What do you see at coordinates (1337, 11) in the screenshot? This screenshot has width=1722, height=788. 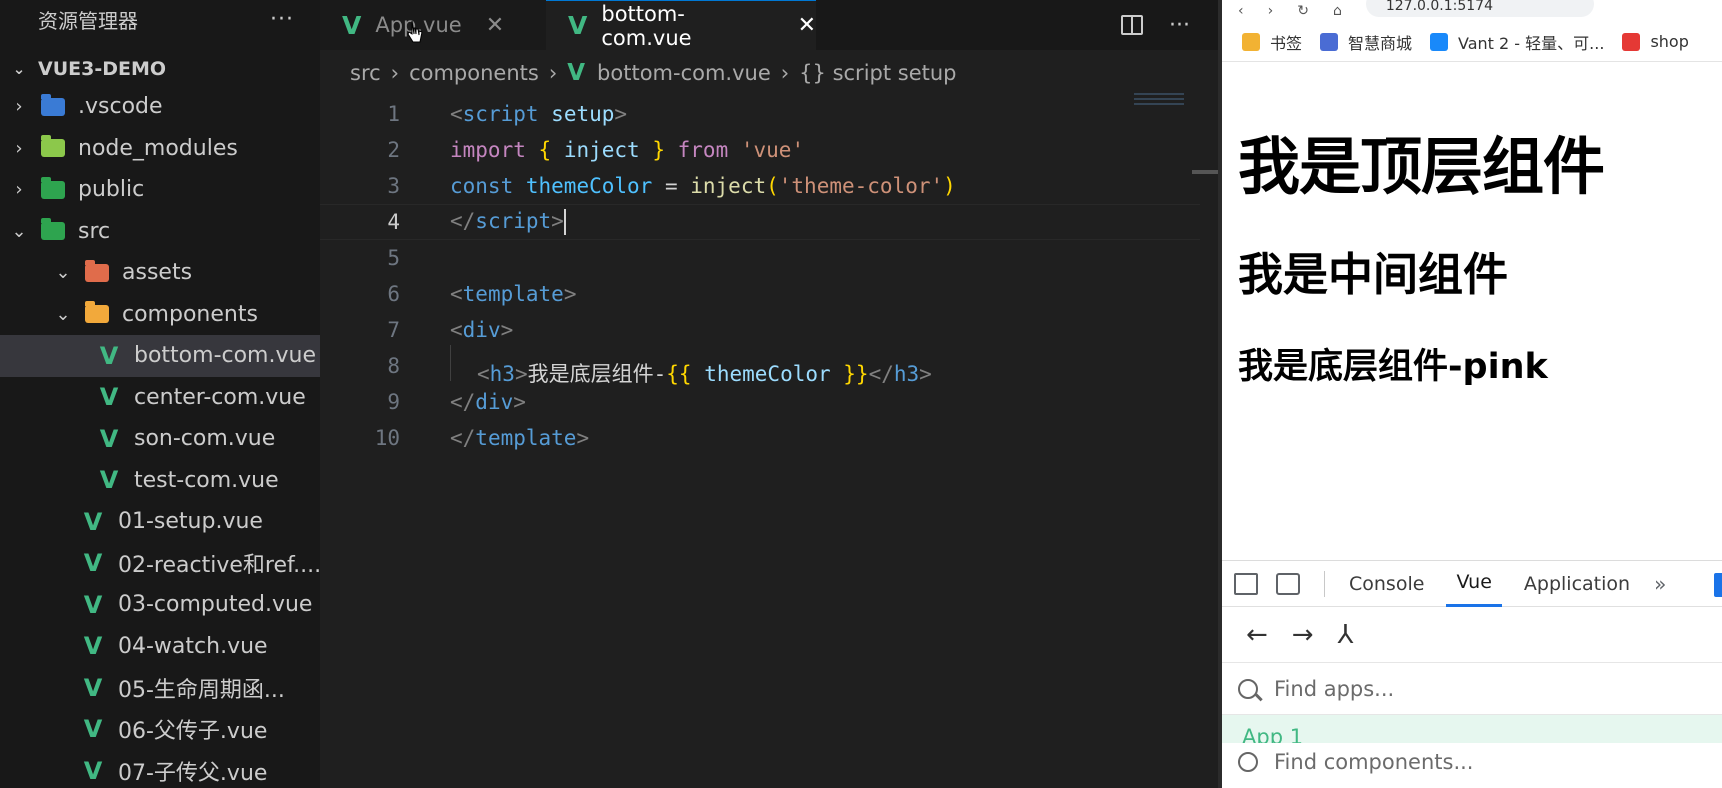 I see `home-icon: ⌂` at bounding box center [1337, 11].